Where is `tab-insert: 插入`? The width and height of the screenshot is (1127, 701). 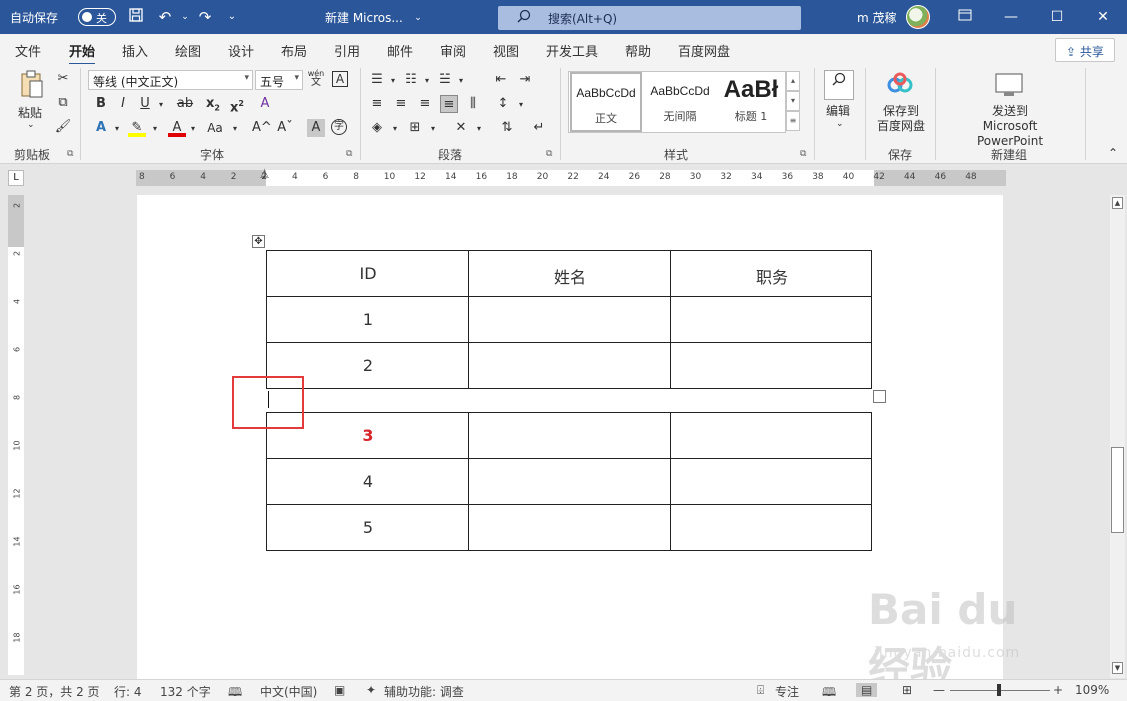 tab-insert: 插入 is located at coordinates (135, 50).